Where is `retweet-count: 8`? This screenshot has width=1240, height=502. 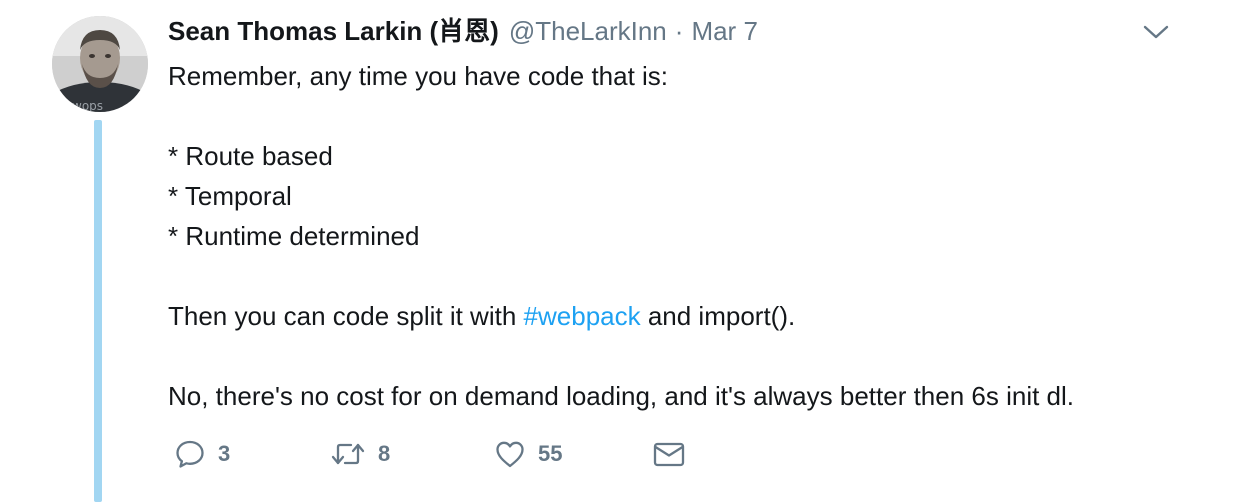 retweet-count: 8 is located at coordinates (384, 453).